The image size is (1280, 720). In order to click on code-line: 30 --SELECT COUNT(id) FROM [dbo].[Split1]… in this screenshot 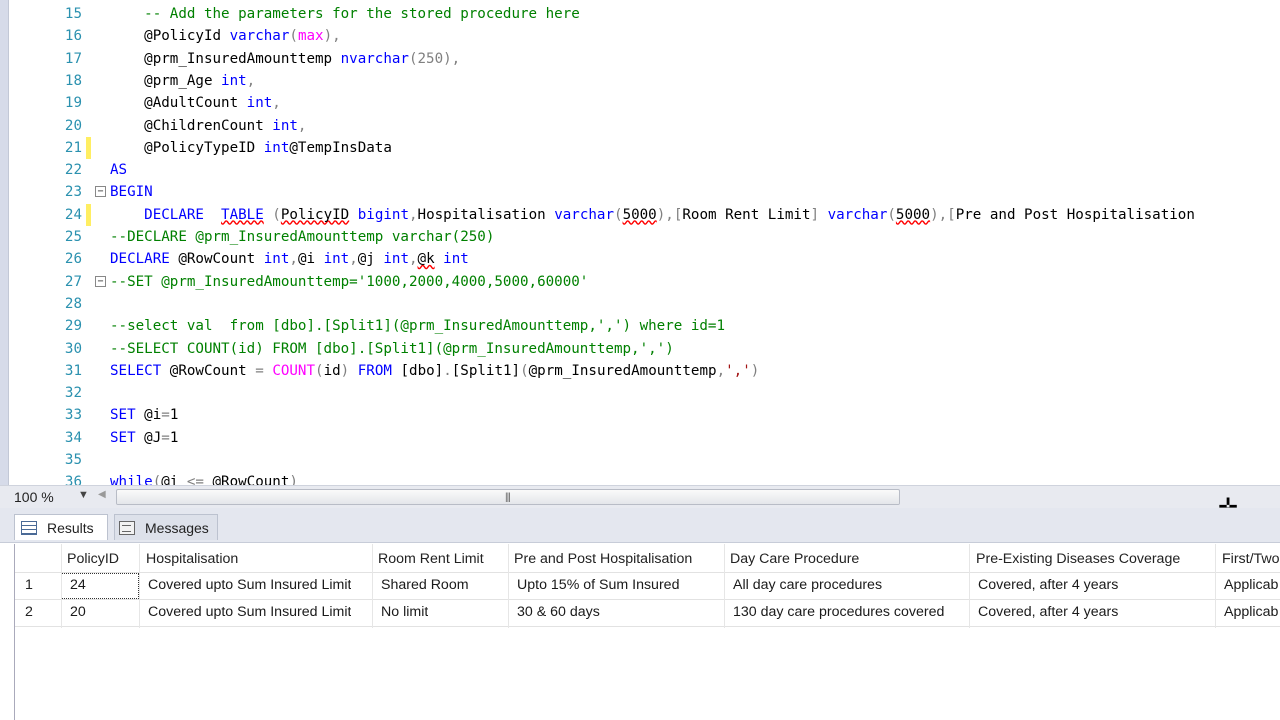, I will do `click(640, 349)`.